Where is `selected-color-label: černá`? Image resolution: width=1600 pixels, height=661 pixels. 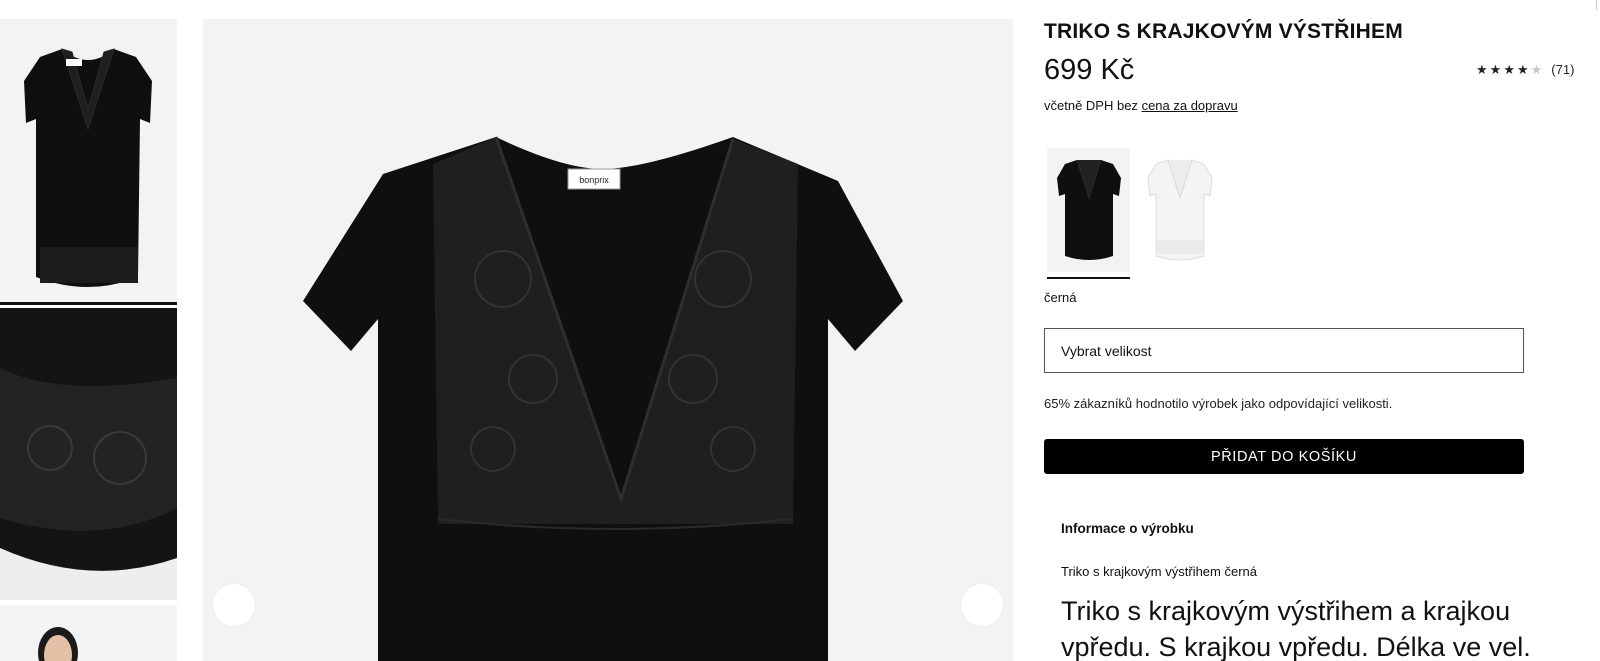 selected-color-label: černá is located at coordinates (1060, 297).